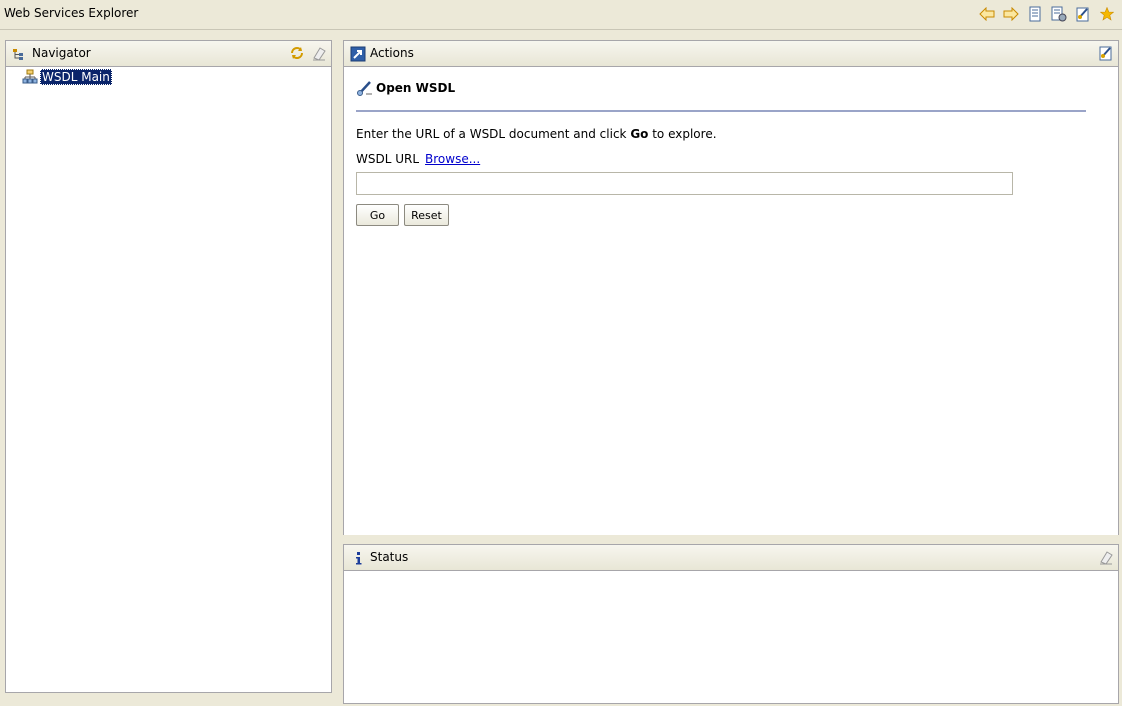 The height and width of the screenshot is (706, 1122). I want to click on document-icon, so click(1035, 14).